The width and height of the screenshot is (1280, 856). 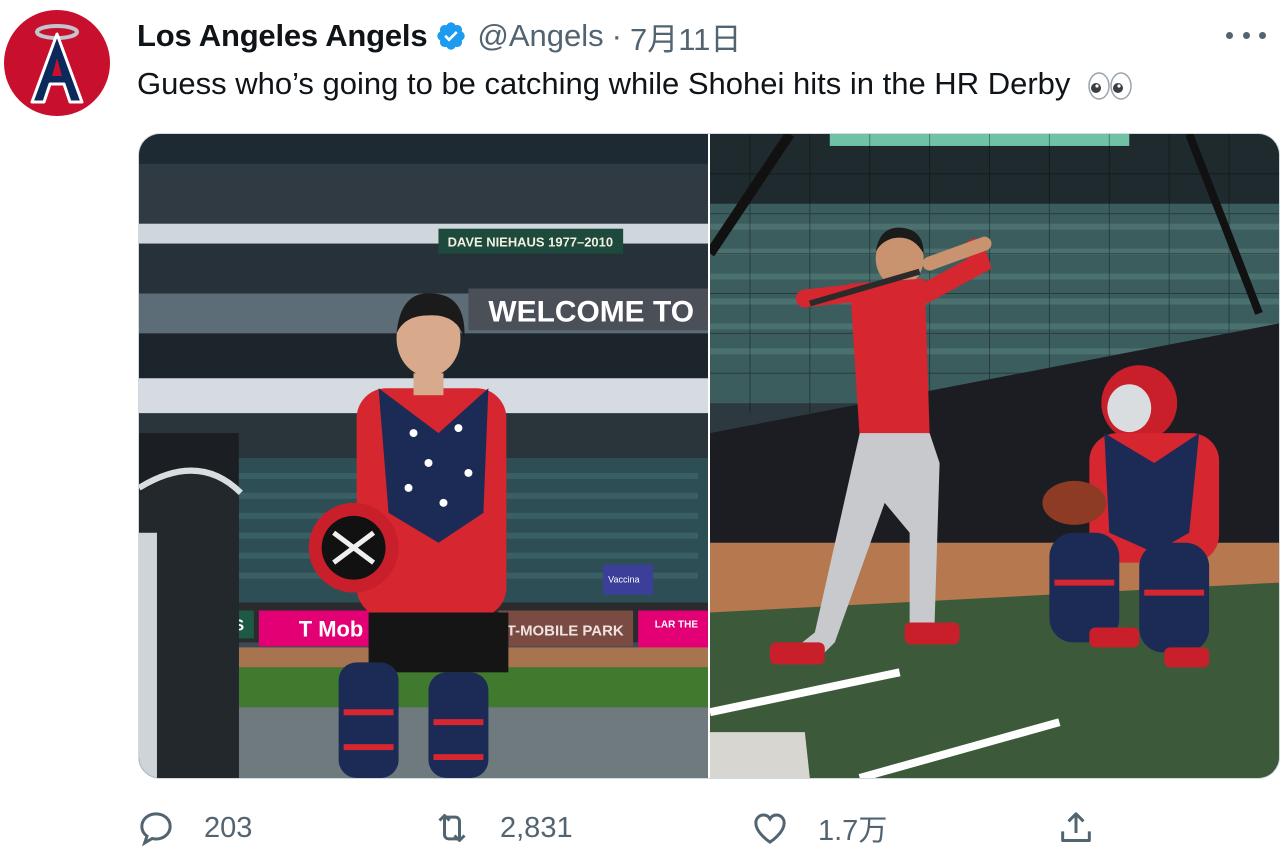 What do you see at coordinates (591, 311) in the screenshot?
I see `sign-welcome: WELCOME TO` at bounding box center [591, 311].